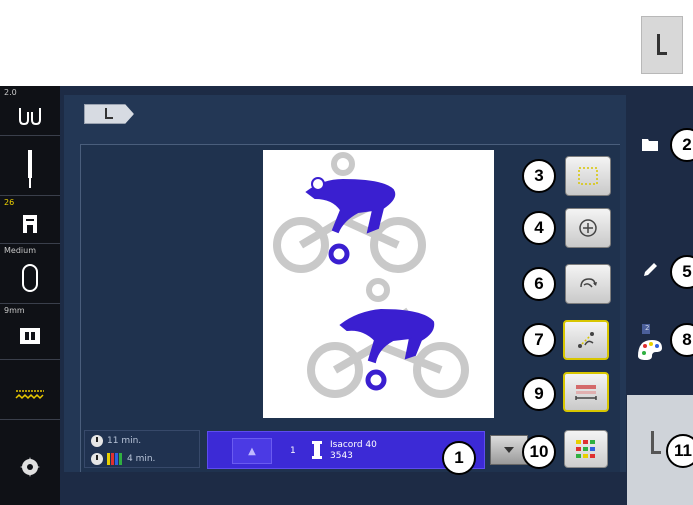  I want to click on bobbin-icon, so click(30, 466).